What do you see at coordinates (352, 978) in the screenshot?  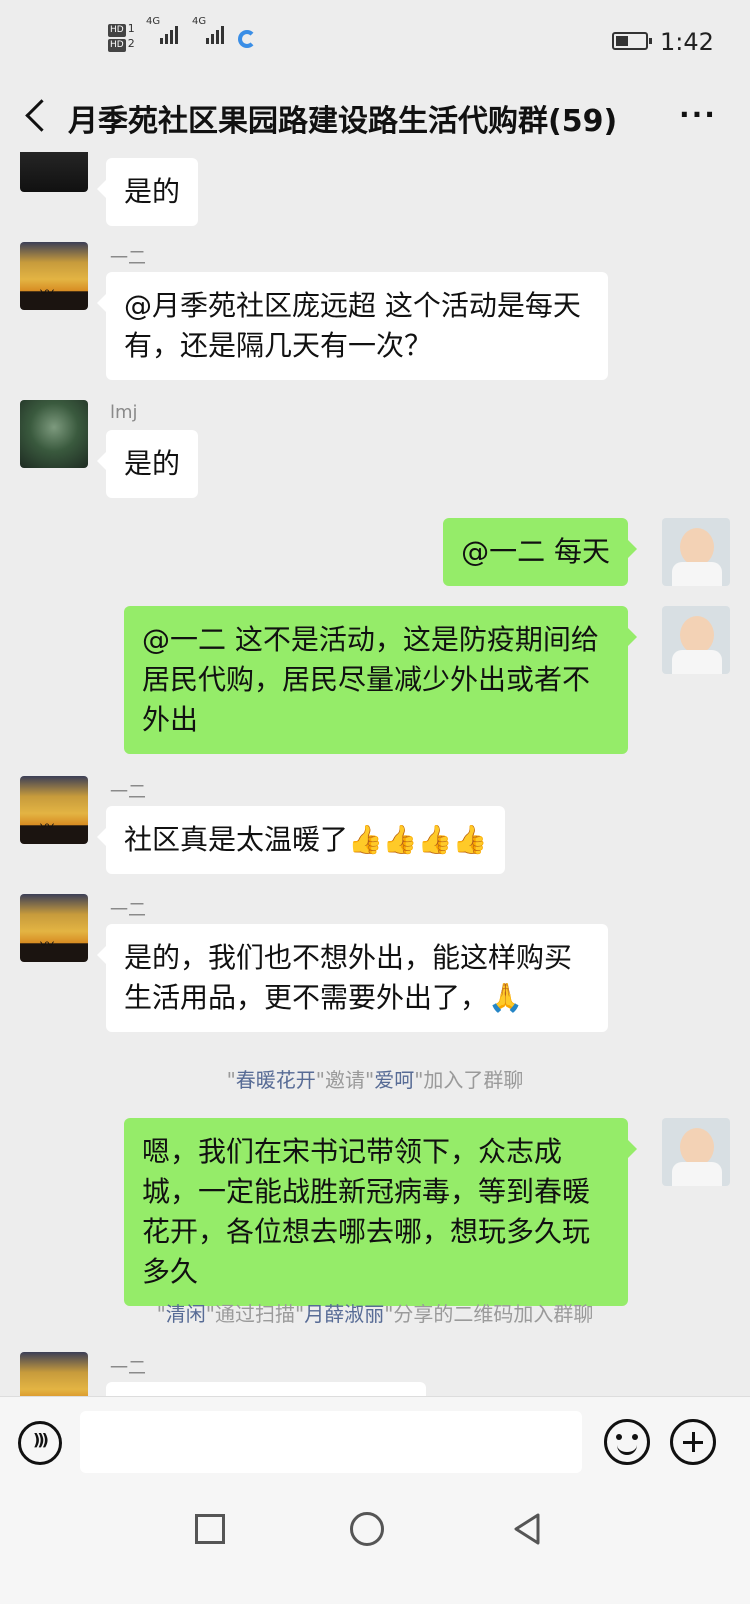 I see `message-bubble: 是的，我们也不想外出，能这样购买生活用品，更不需要外出了，🙏` at bounding box center [352, 978].